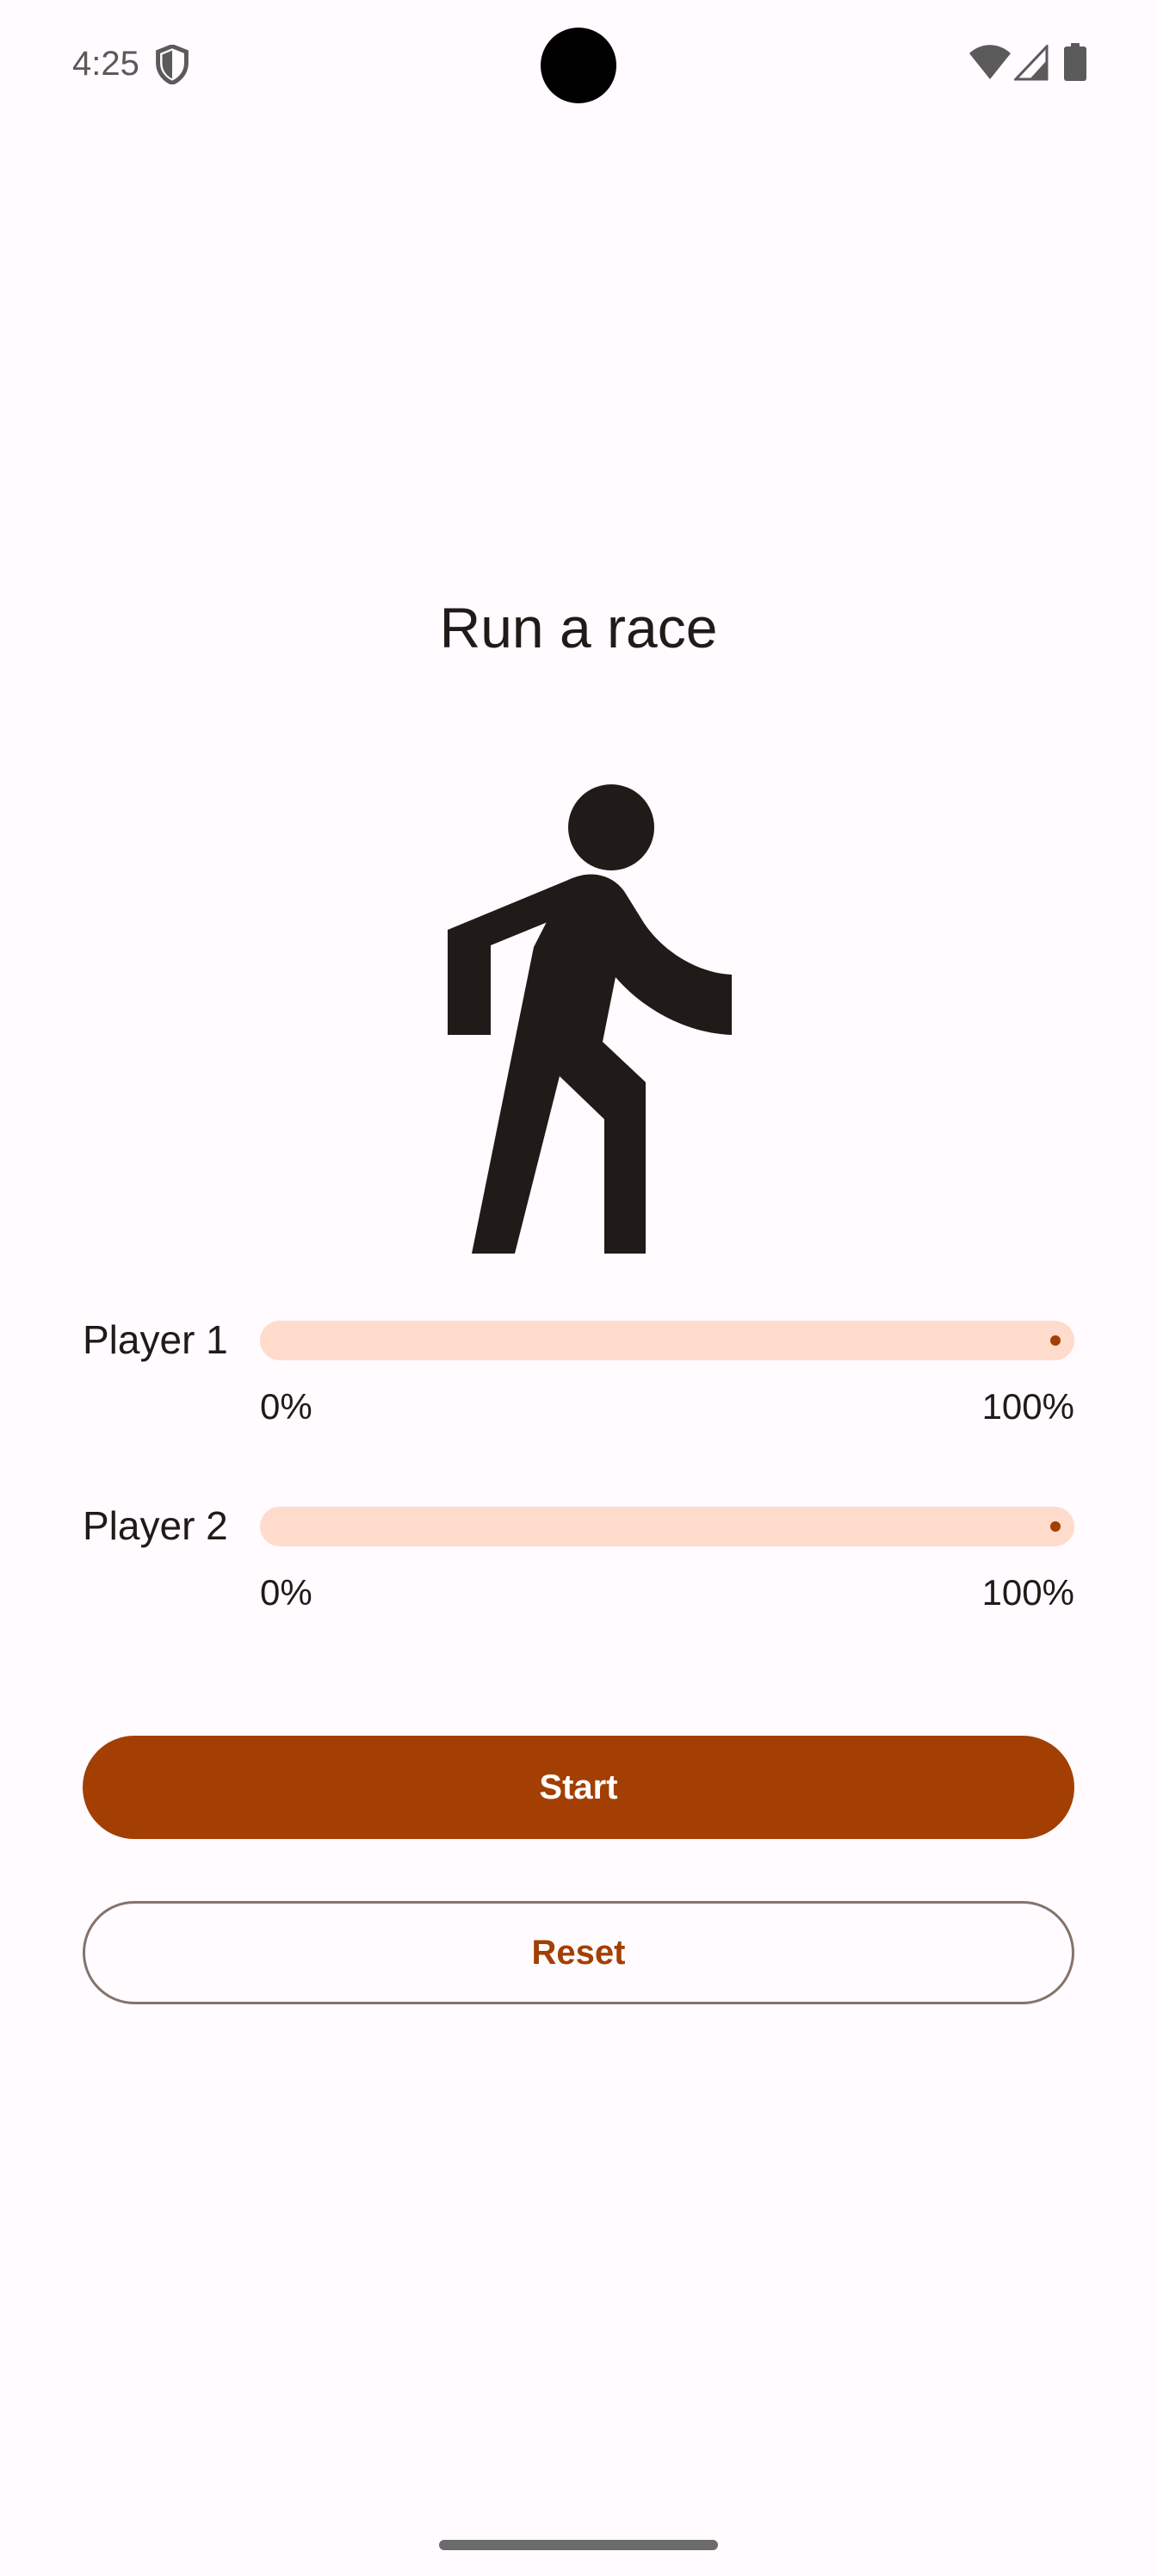 This screenshot has height=2576, width=1157. Describe the element at coordinates (155, 1526) in the screenshot. I see `player-2-label: Player 2` at that location.